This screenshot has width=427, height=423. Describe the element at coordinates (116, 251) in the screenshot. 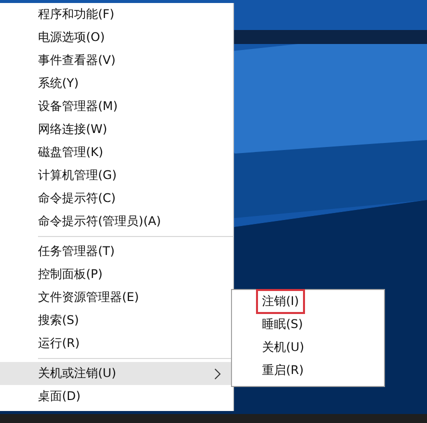

I see `menu-item: 任务管理器(T)` at that location.